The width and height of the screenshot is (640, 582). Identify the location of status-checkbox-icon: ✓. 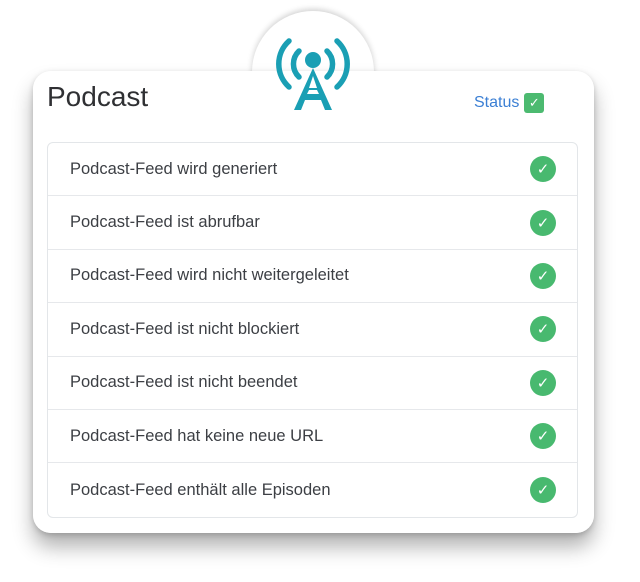
(534, 103).